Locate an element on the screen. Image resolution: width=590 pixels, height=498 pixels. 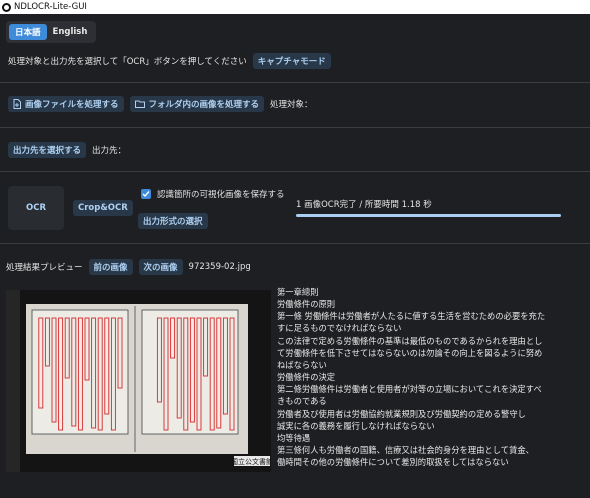
process-image-file-button: 画像ファイルを処理する is located at coordinates (66, 104).